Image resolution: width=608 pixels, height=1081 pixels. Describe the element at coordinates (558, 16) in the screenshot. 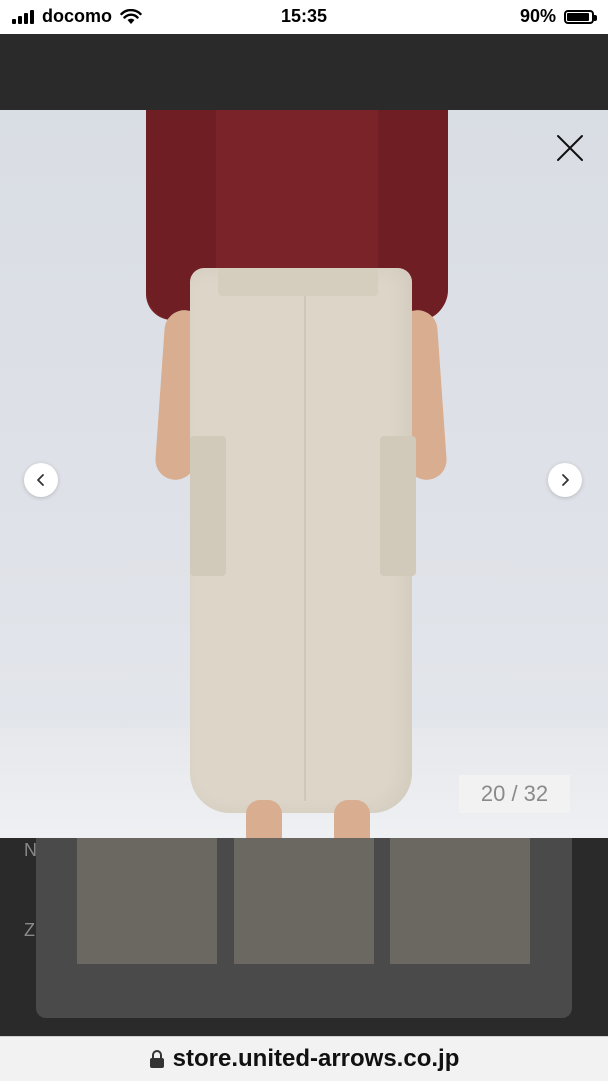

I see `status-right: 90%` at that location.